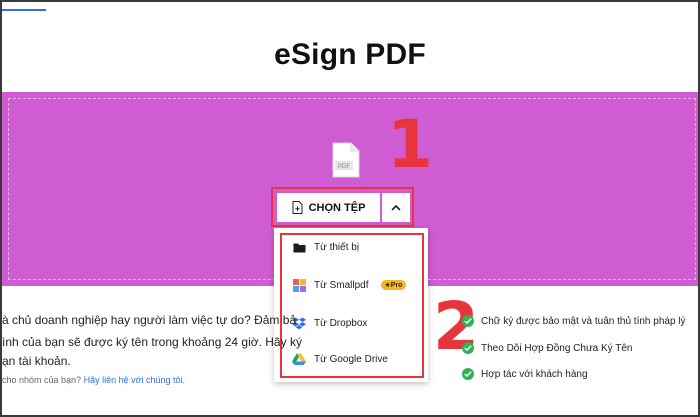  I want to click on menu-item-dropbox: Từ Dropbox, so click(329, 323).